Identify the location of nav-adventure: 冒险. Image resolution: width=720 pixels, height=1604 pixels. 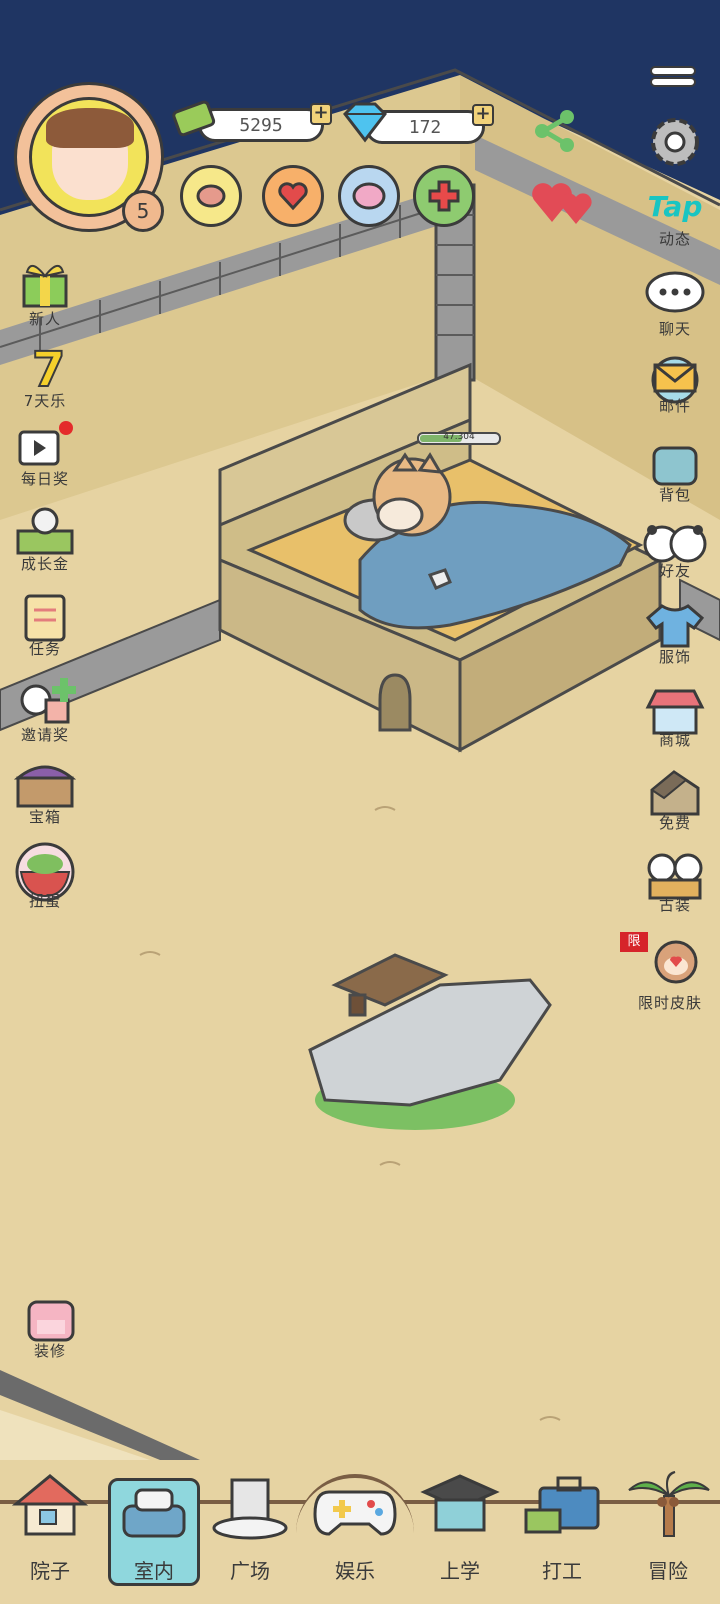
(668, 1530).